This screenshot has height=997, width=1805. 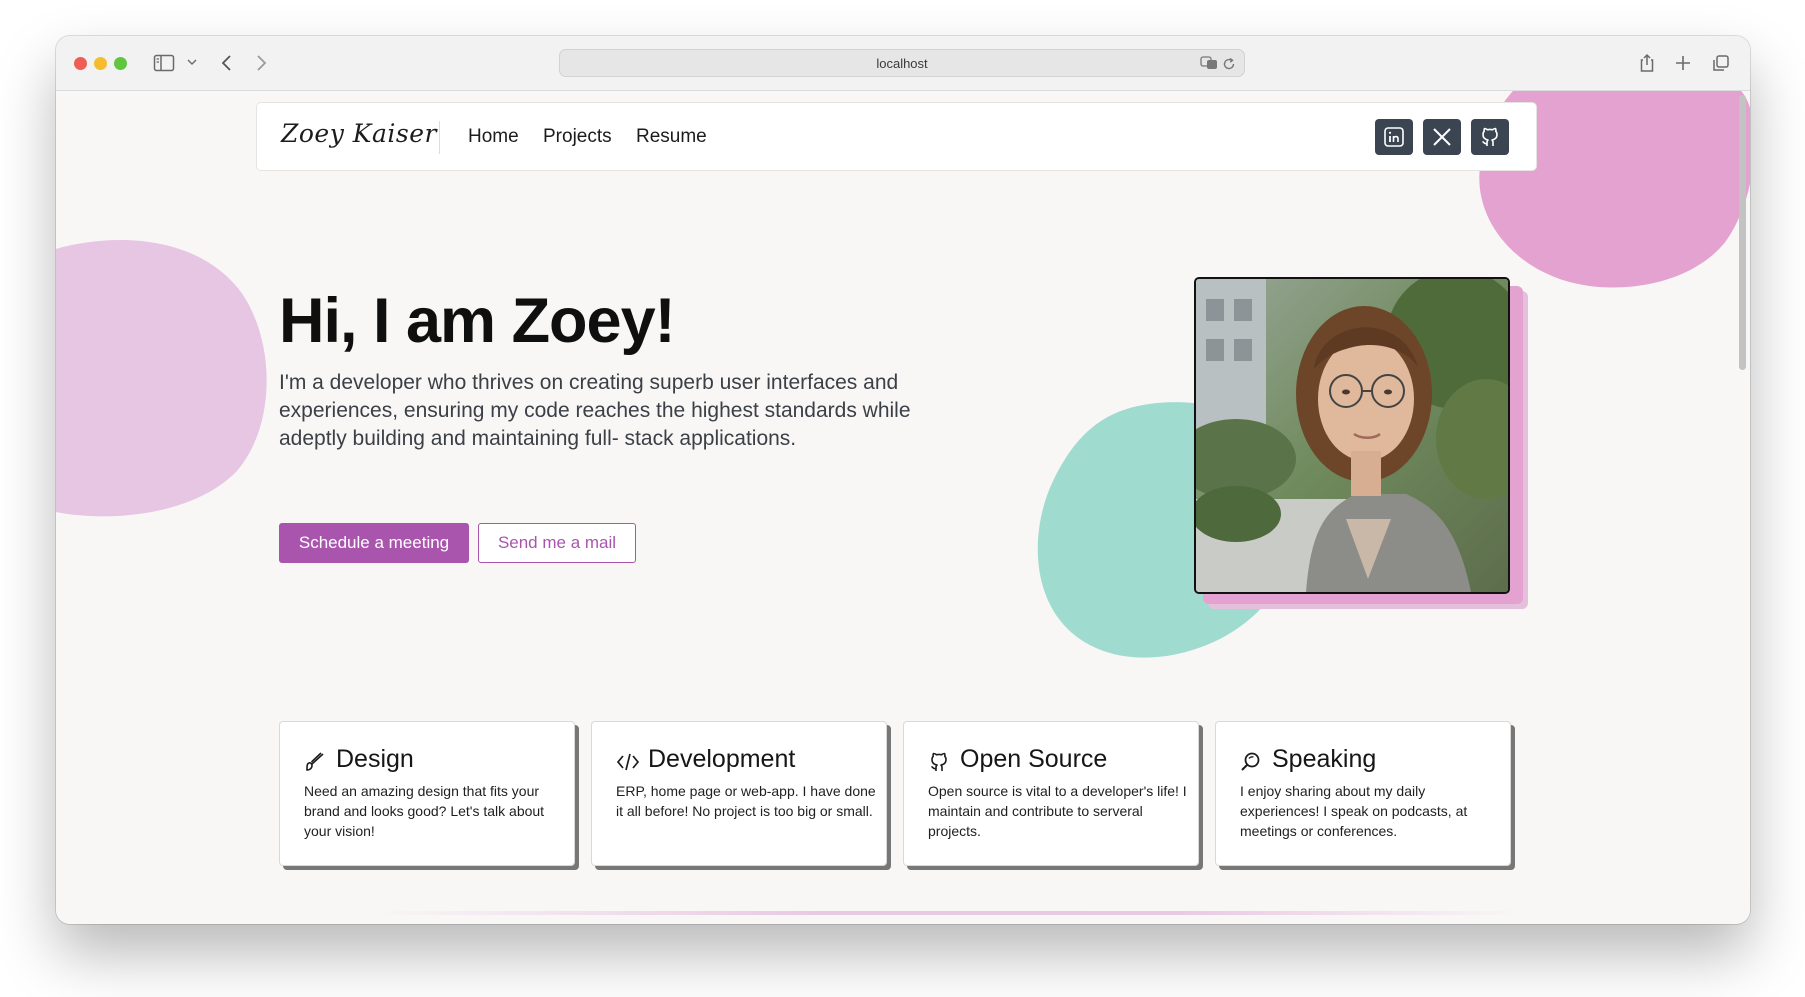 What do you see at coordinates (1209, 65) in the screenshot?
I see `translate-icon` at bounding box center [1209, 65].